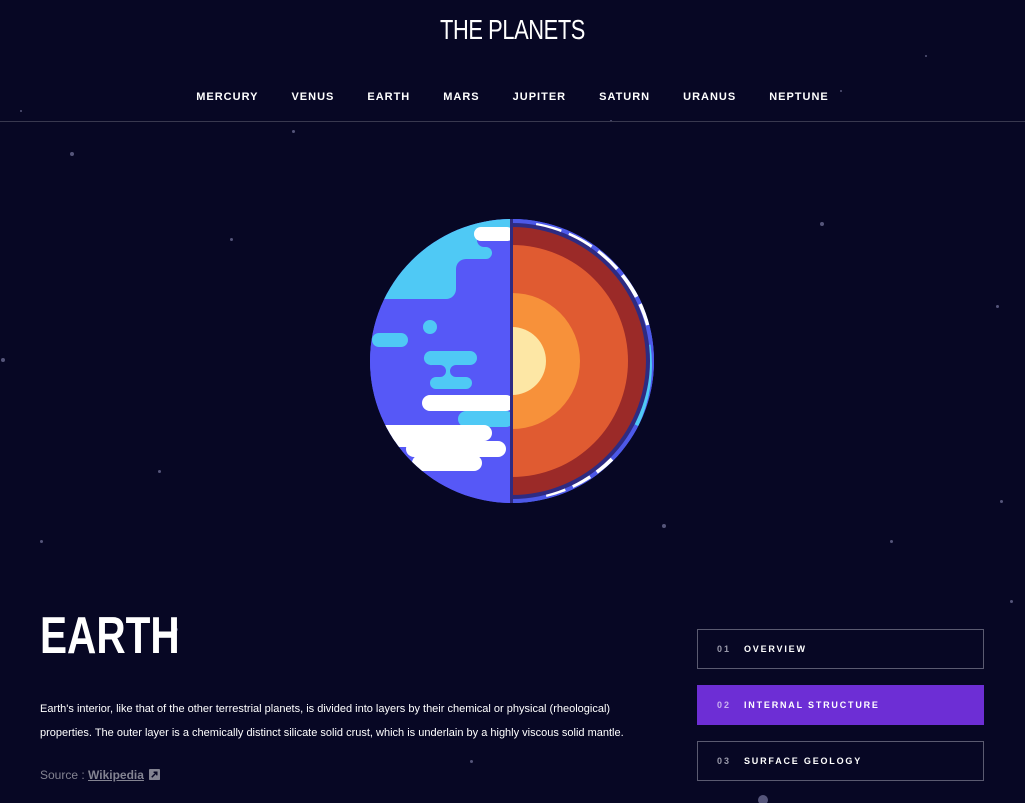  I want to click on tab-internal-structure: 02 INTERNAL STRUCTURE, so click(840, 705).